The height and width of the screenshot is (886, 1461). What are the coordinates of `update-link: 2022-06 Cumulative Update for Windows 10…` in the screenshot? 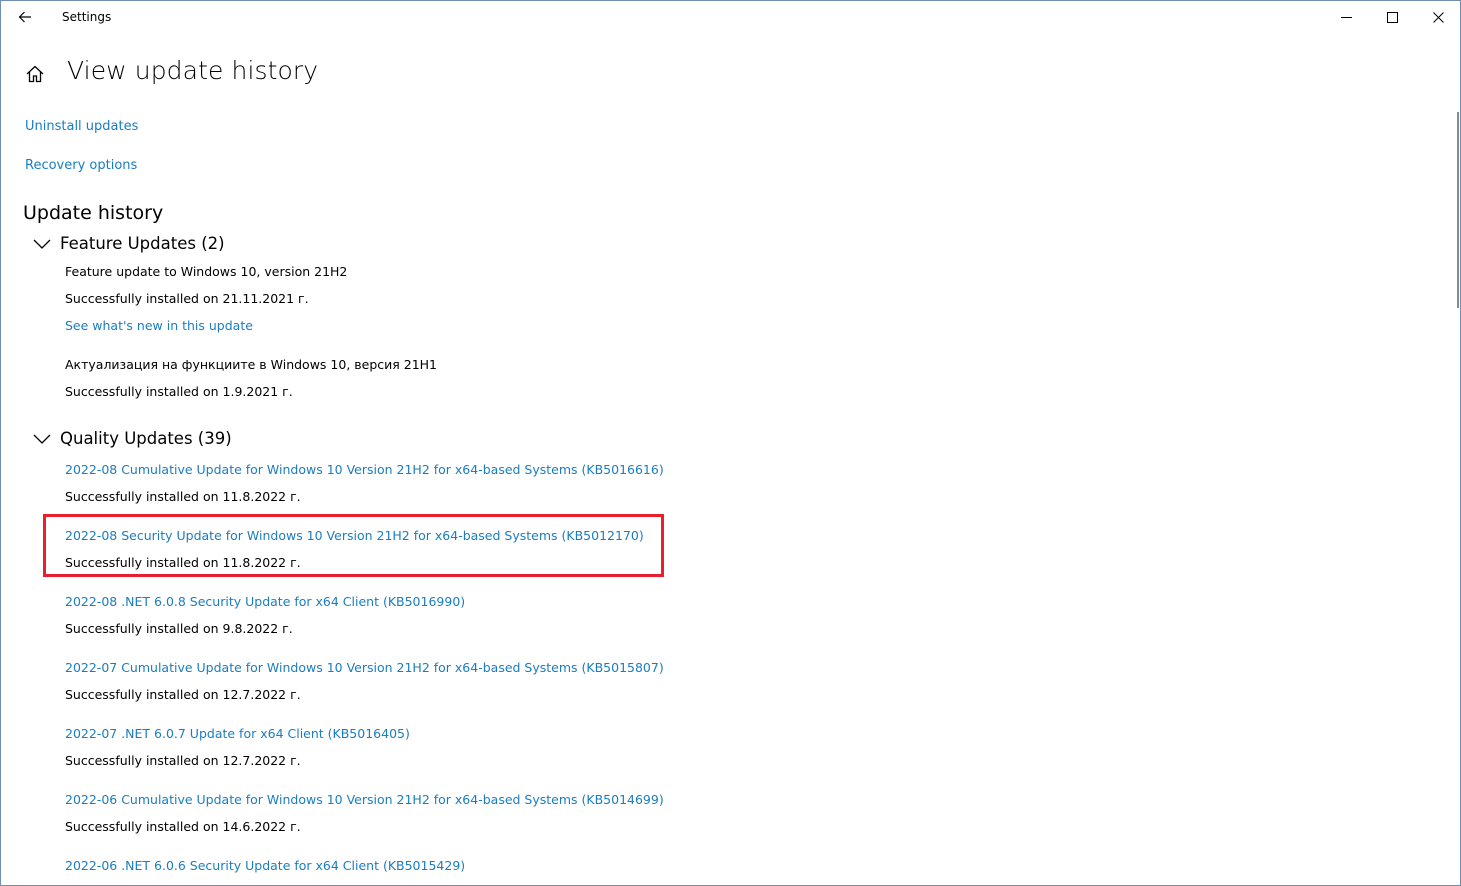 It's located at (364, 799).